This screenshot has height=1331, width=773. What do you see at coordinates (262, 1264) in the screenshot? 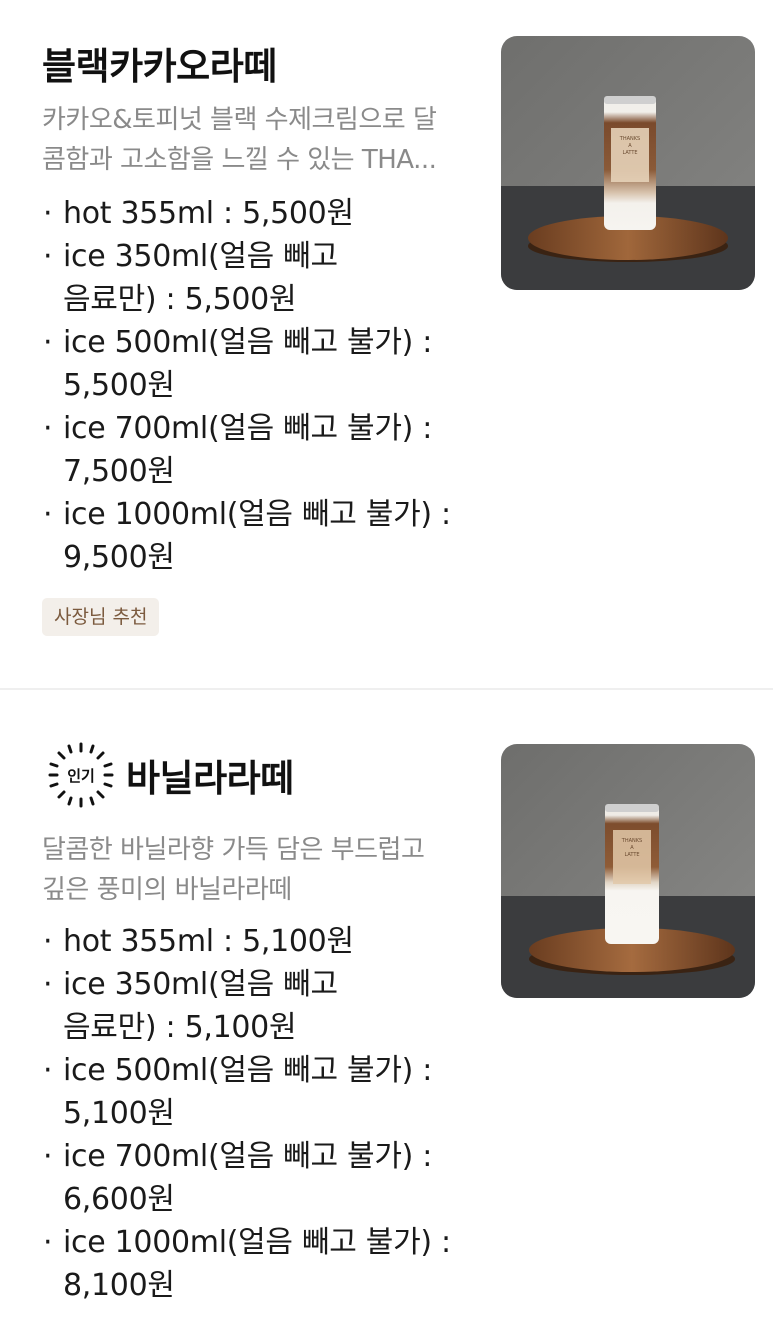
I see `price-option: ice 1000ml(얼음 빼고 불가) :8,100원` at bounding box center [262, 1264].